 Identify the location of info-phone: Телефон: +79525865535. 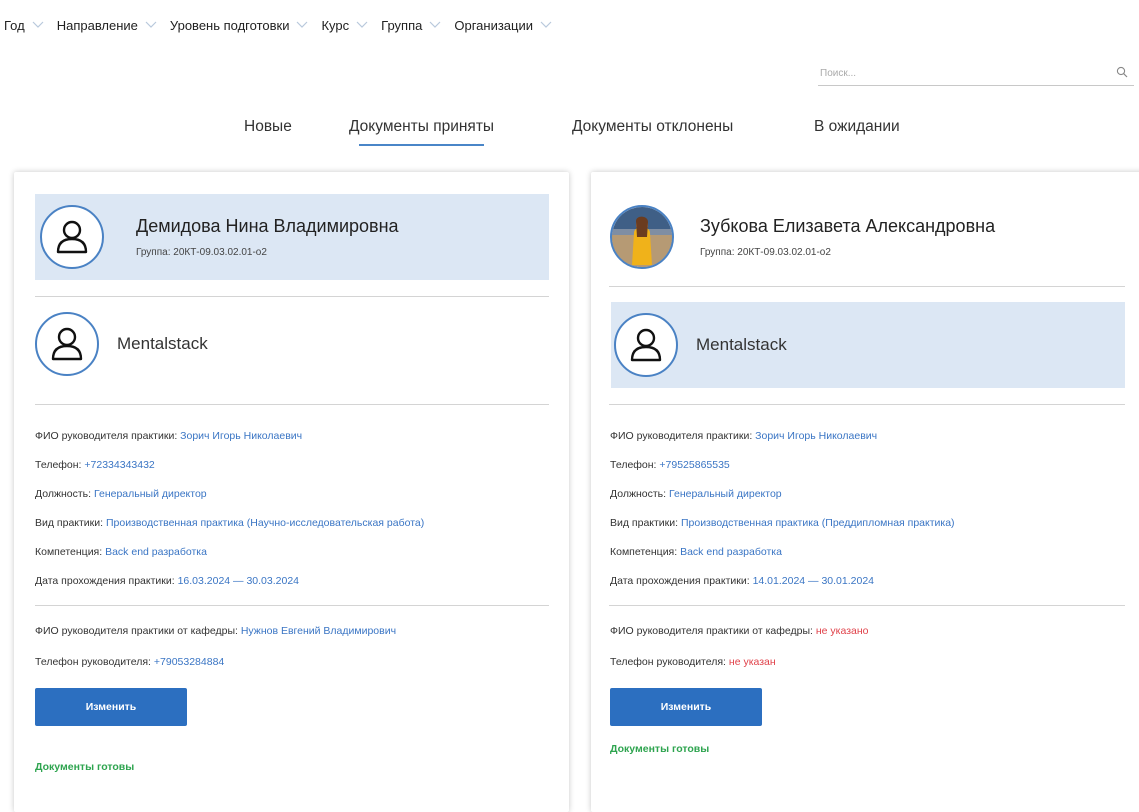
(670, 465).